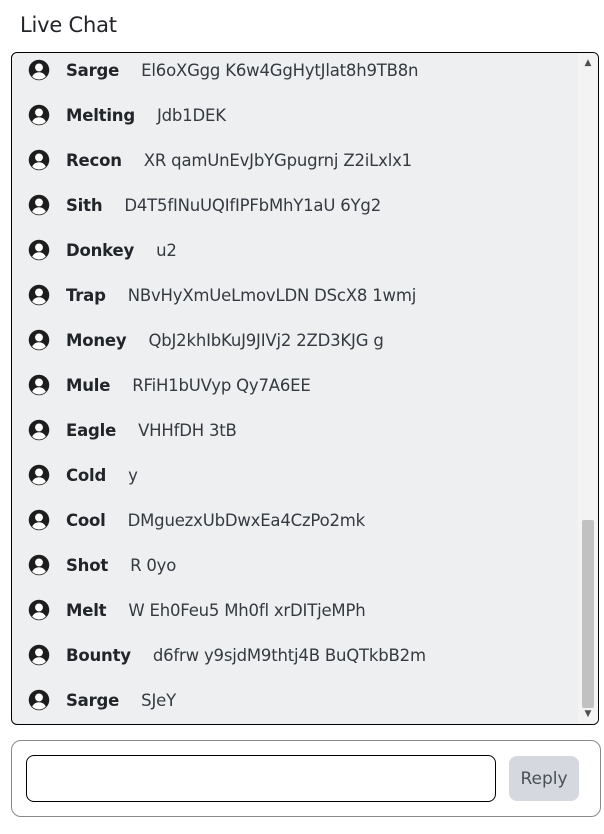 This screenshot has width=604, height=834. What do you see at coordinates (84, 205) in the screenshot?
I see `message-username: Sith` at bounding box center [84, 205].